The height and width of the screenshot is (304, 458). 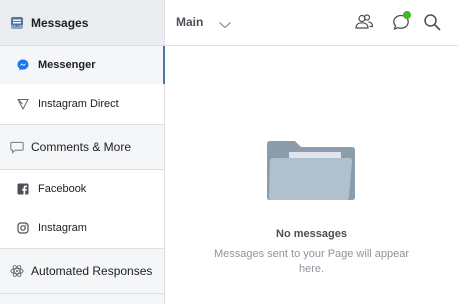 What do you see at coordinates (62, 228) in the screenshot?
I see `sidebar-item-label: Instagram` at bounding box center [62, 228].